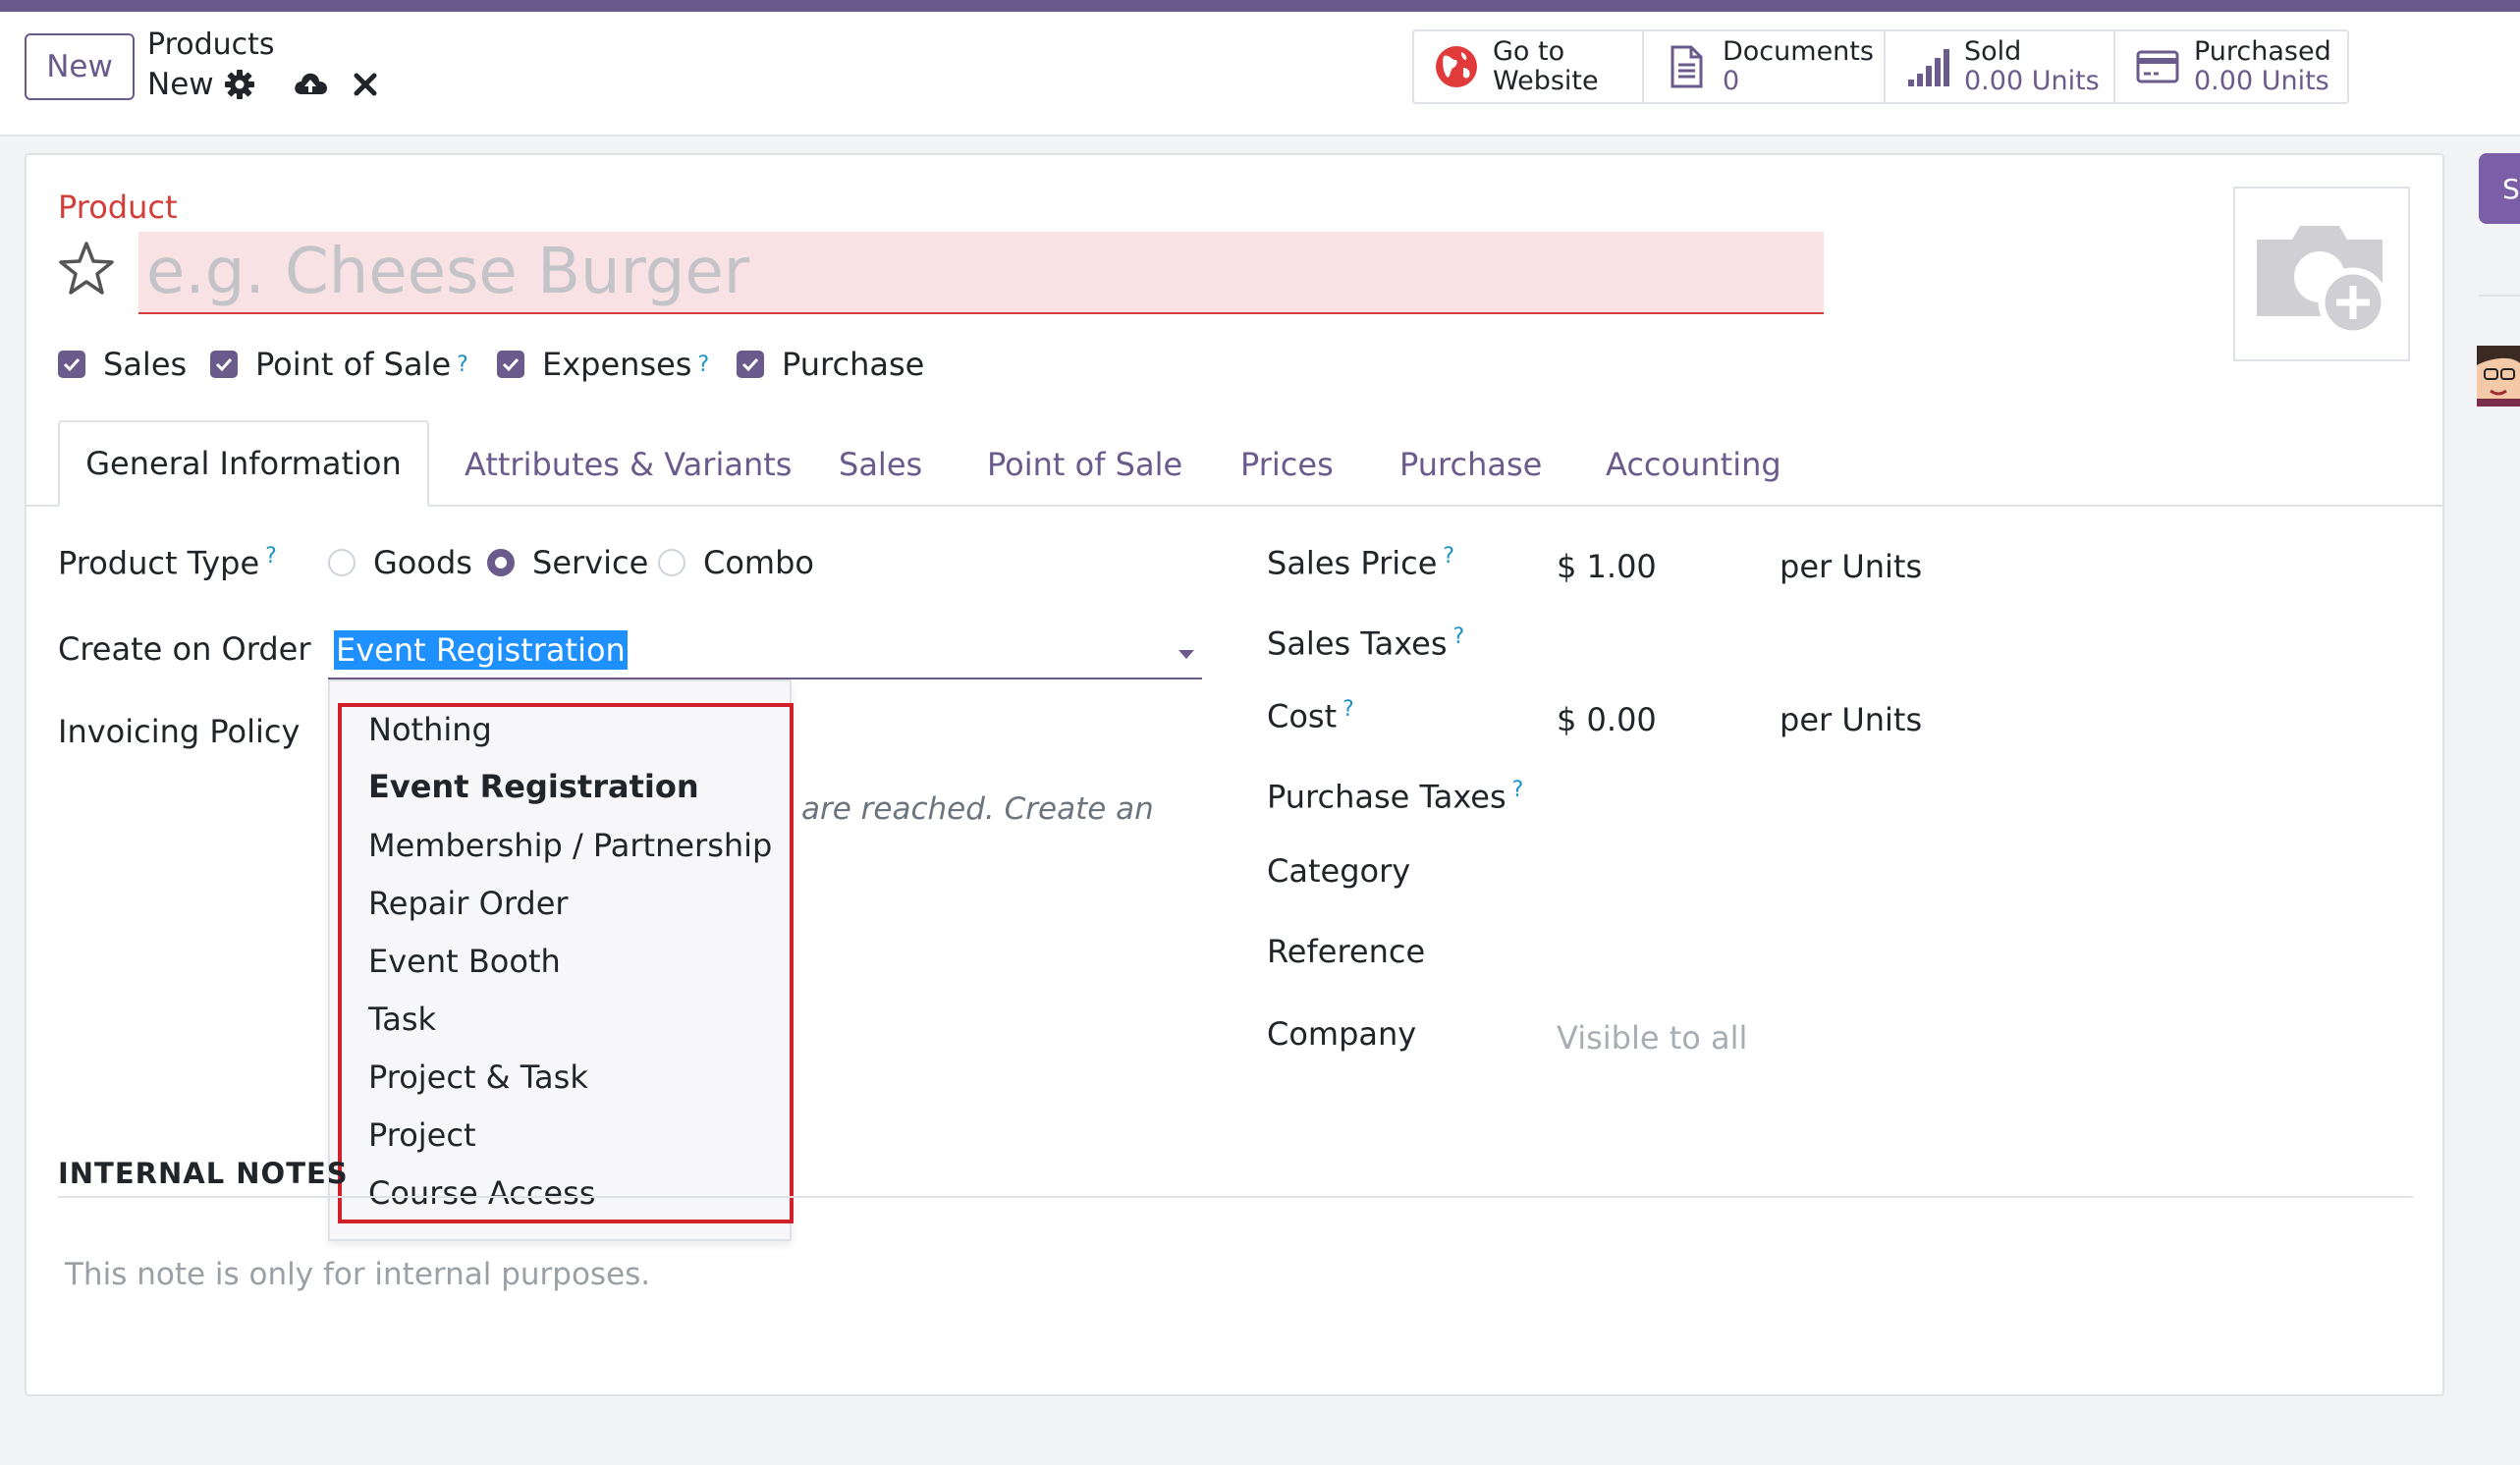 The height and width of the screenshot is (1465, 2520). Describe the element at coordinates (1993, 51) in the screenshot. I see `sold-label: Sold` at that location.